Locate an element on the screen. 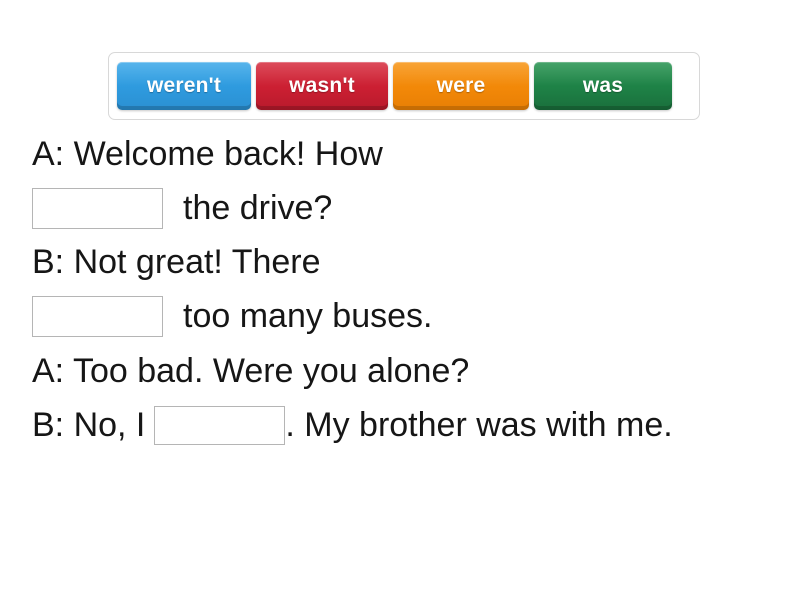  word-tile-label: was is located at coordinates (603, 85).